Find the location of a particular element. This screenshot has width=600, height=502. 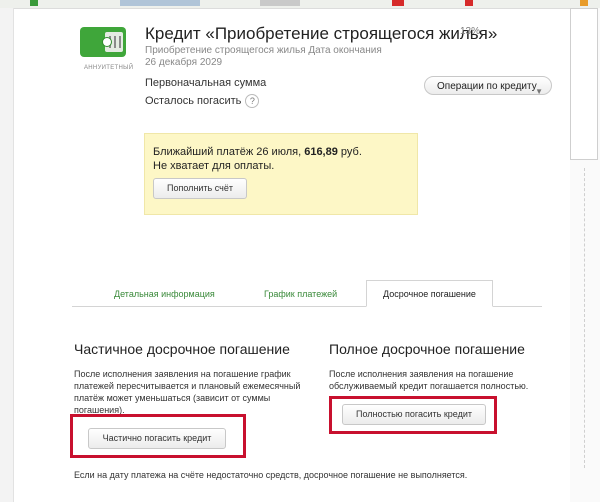

right-side-panel is located at coordinates (585, 255).